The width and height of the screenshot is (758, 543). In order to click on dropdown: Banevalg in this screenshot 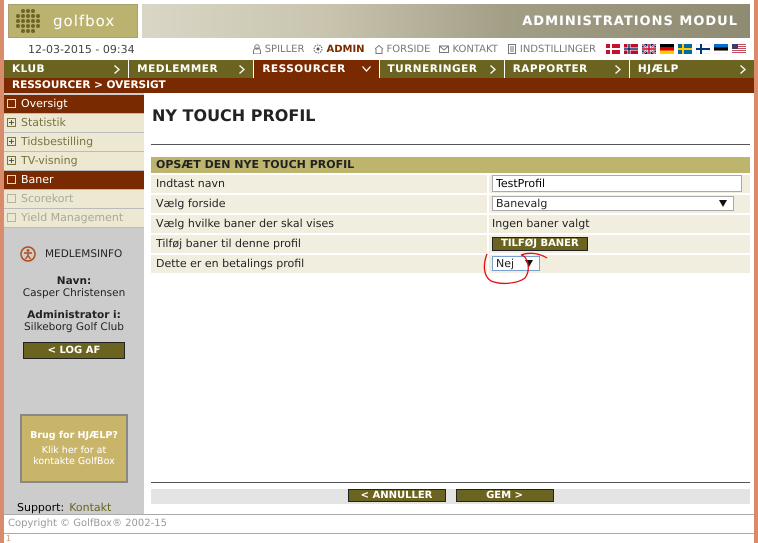, I will do `click(613, 204)`.